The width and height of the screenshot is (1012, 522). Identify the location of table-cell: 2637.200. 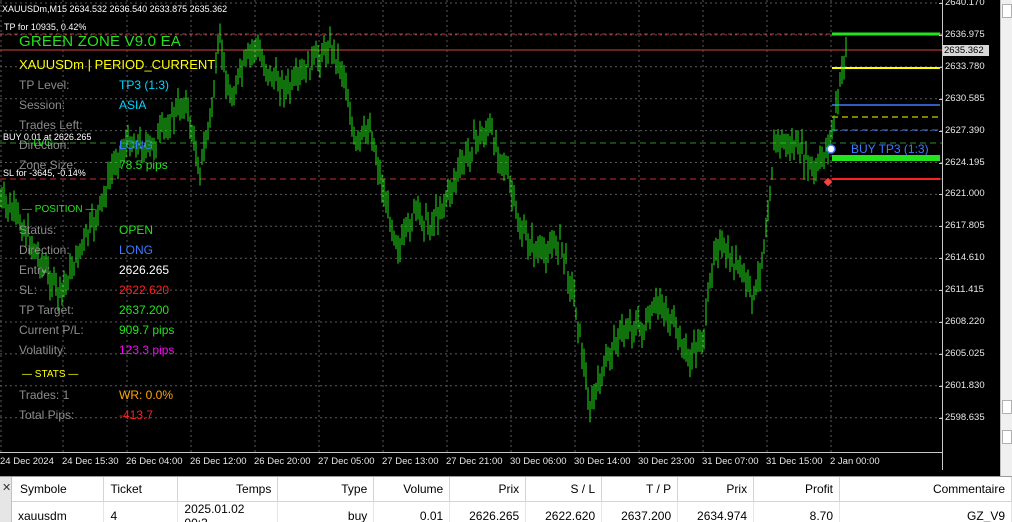
(640, 511).